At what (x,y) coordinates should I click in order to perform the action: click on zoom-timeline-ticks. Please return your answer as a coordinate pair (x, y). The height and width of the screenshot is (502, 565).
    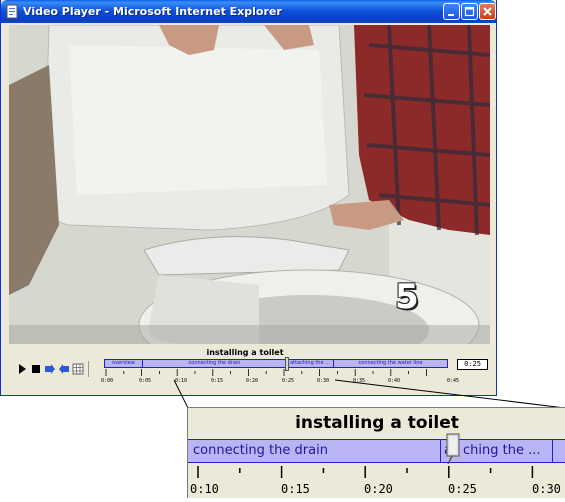
    Looking at the image, I should click on (365, 472).